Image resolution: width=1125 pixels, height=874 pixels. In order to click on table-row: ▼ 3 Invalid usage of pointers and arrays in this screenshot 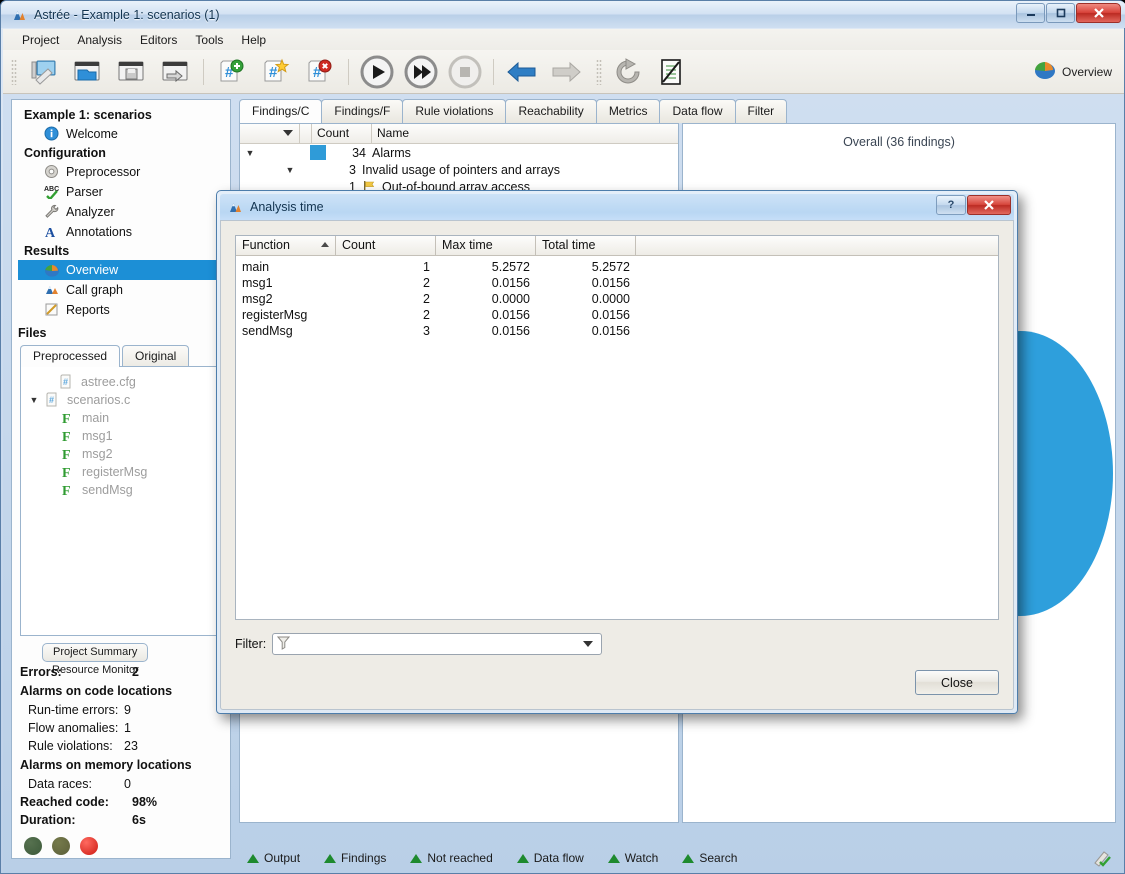, I will do `click(459, 169)`.